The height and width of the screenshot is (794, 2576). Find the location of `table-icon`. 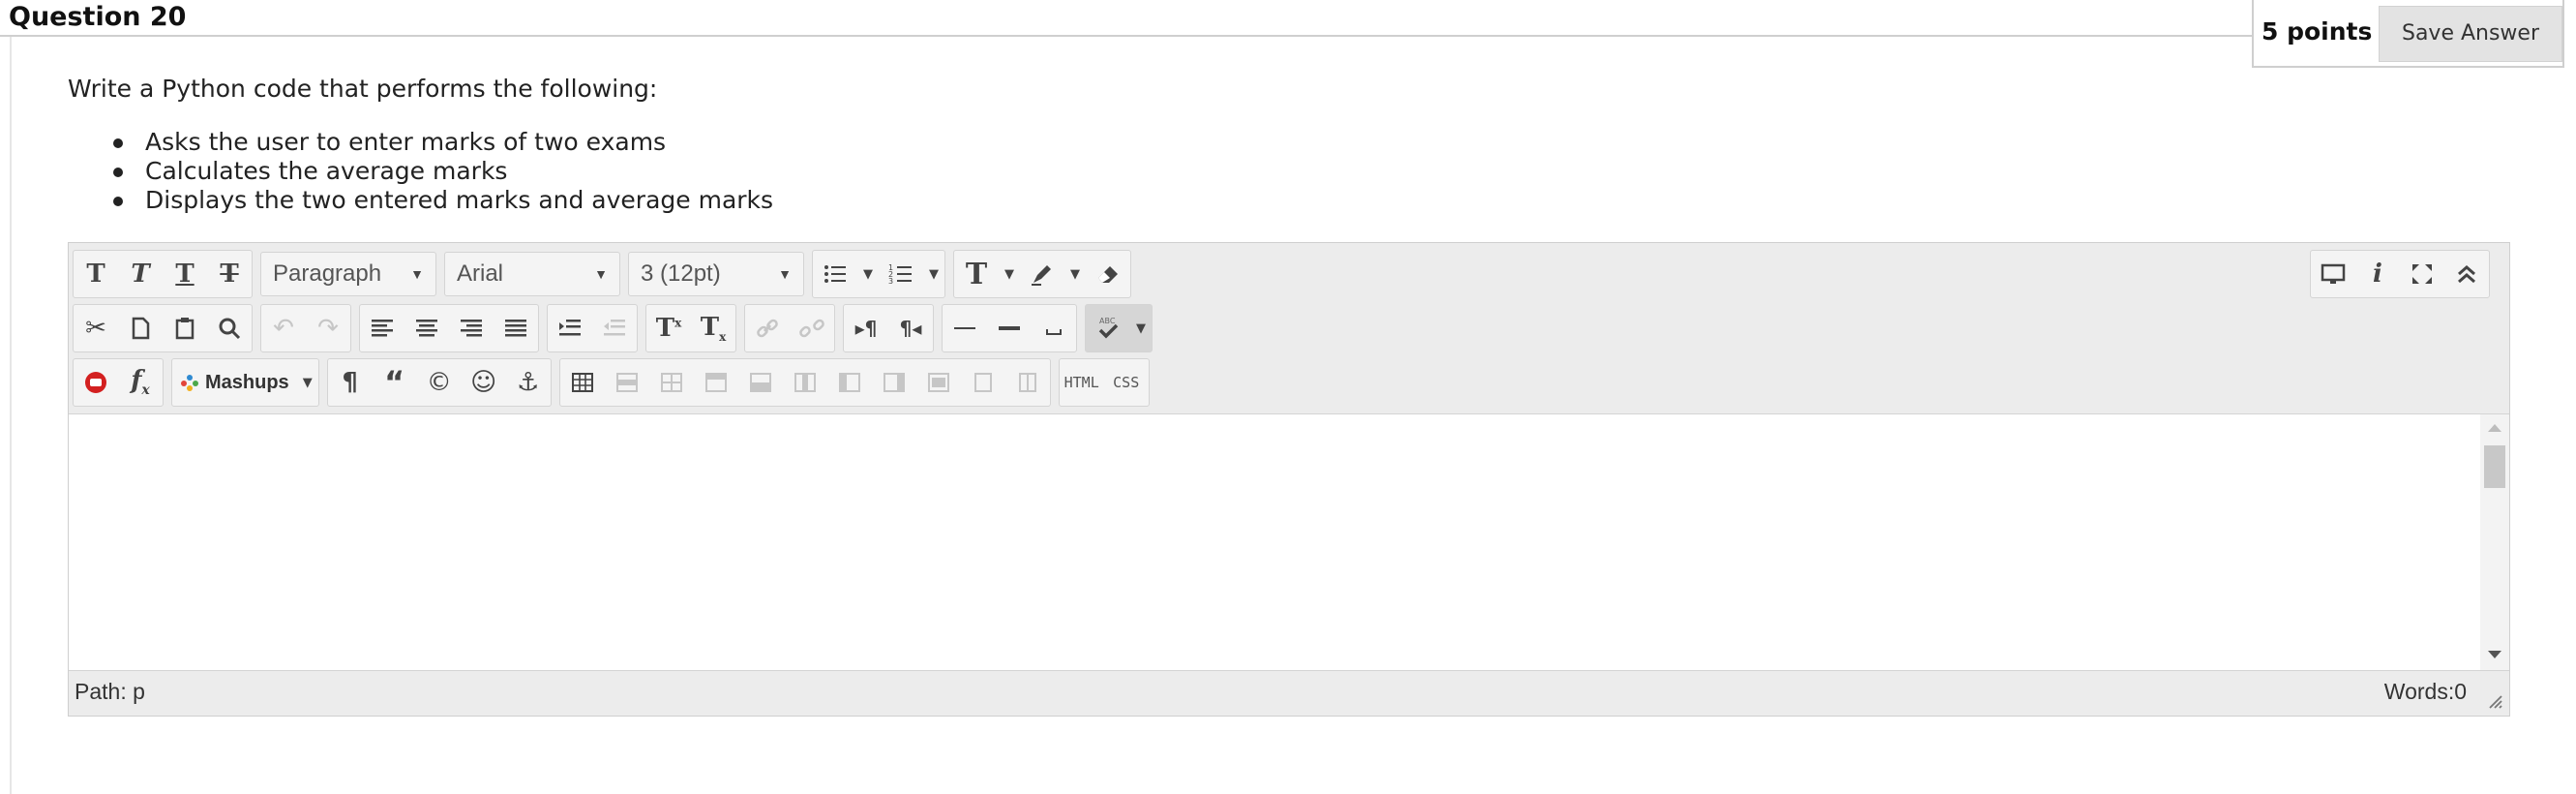

table-icon is located at coordinates (582, 382).